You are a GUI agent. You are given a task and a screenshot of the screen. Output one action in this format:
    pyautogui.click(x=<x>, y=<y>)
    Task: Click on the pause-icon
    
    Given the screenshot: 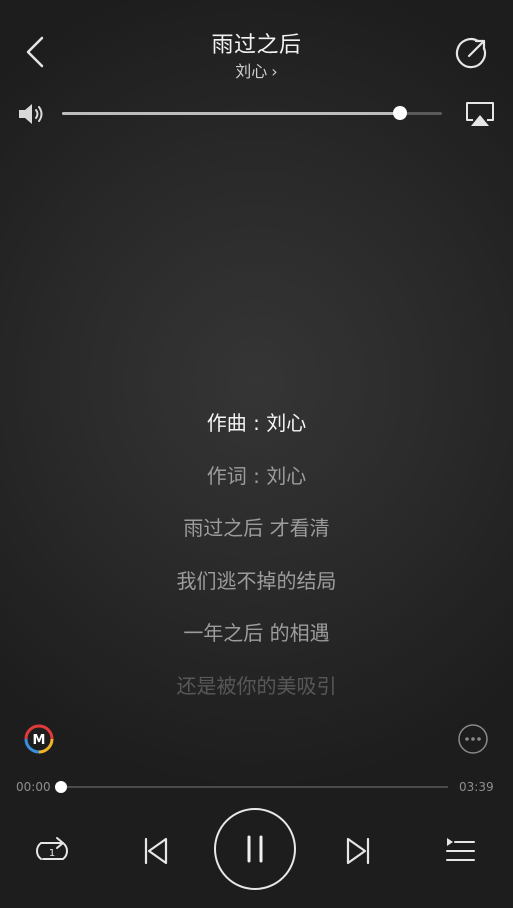 What is the action you would take?
    pyautogui.click(x=255, y=849)
    